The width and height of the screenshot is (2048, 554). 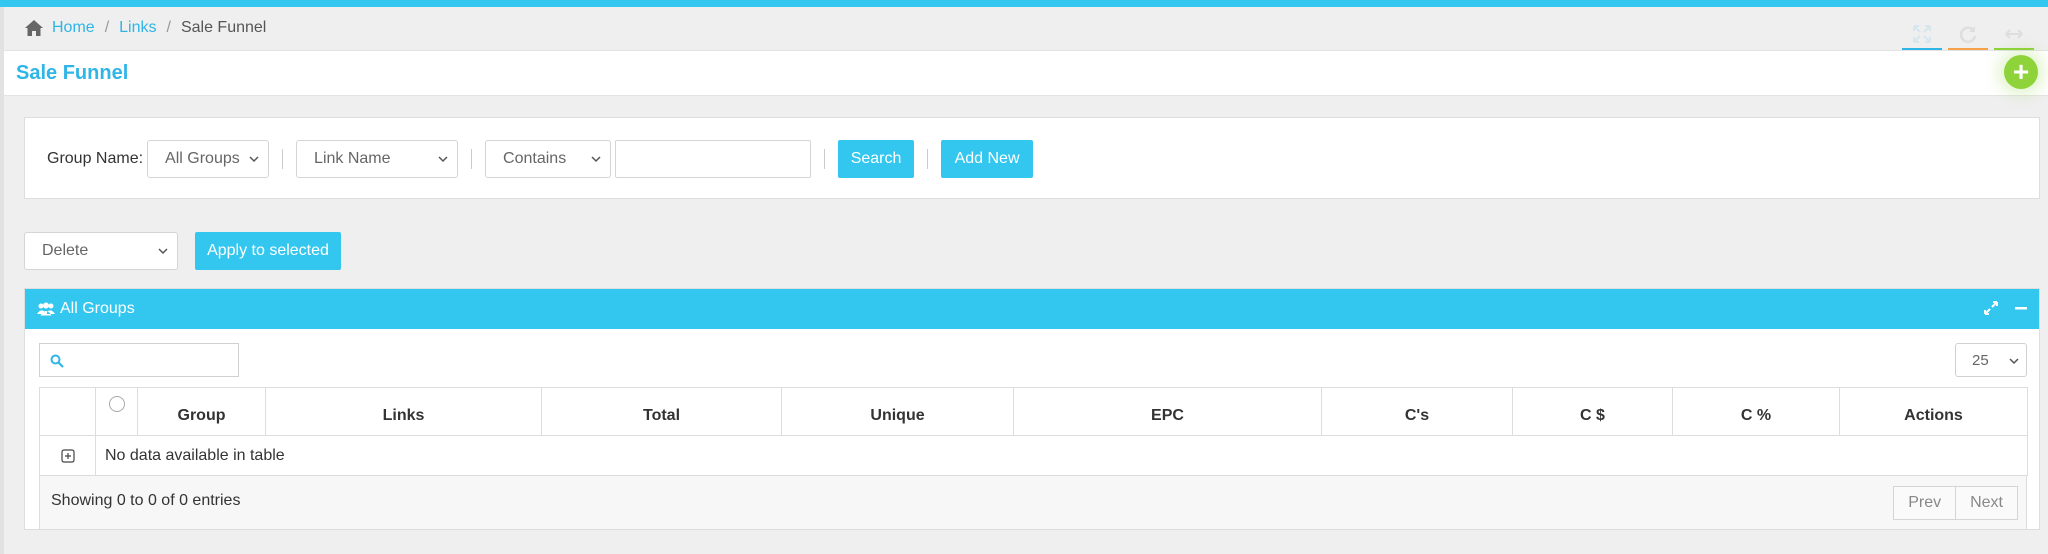 I want to click on table-row: No data available in table, so click(x=1033, y=455).